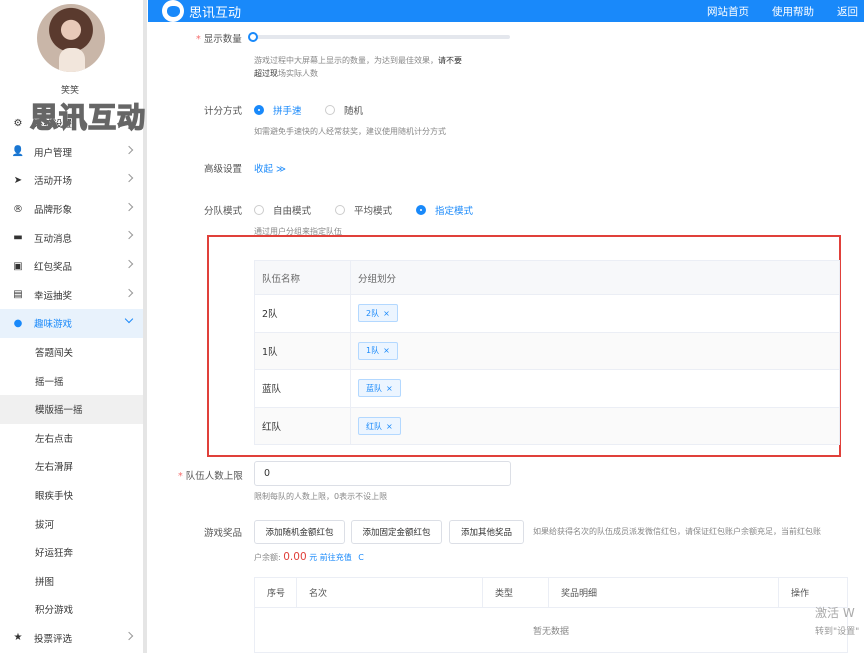 This screenshot has height=653, width=864. I want to click on system-activation-notice: 激活 W, so click(835, 613).